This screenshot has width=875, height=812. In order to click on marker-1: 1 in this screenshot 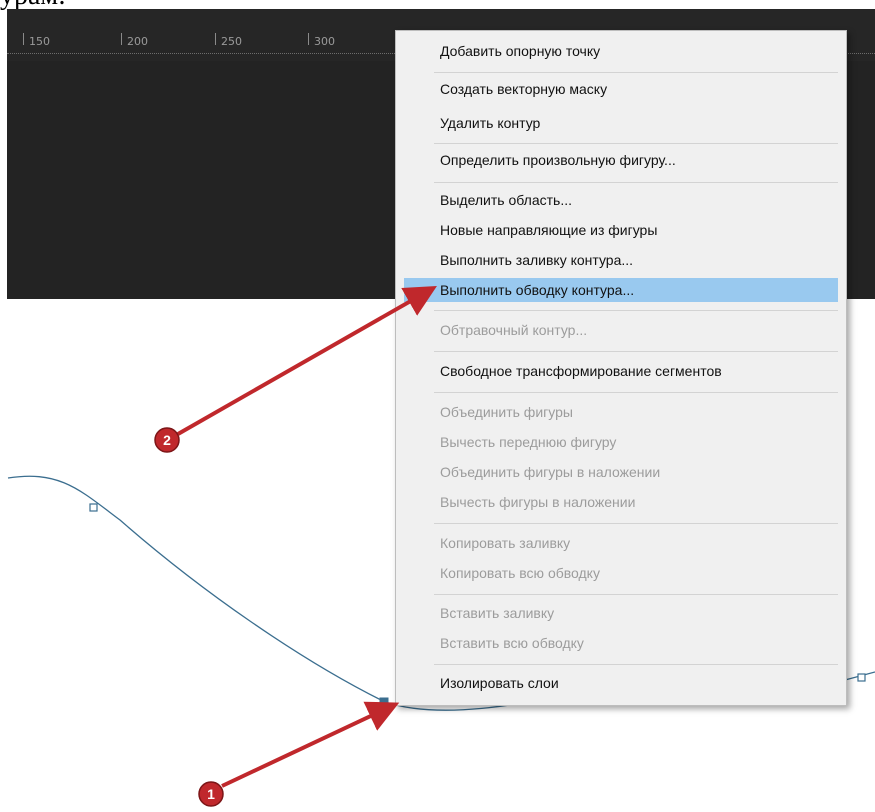, I will do `click(211, 794)`.